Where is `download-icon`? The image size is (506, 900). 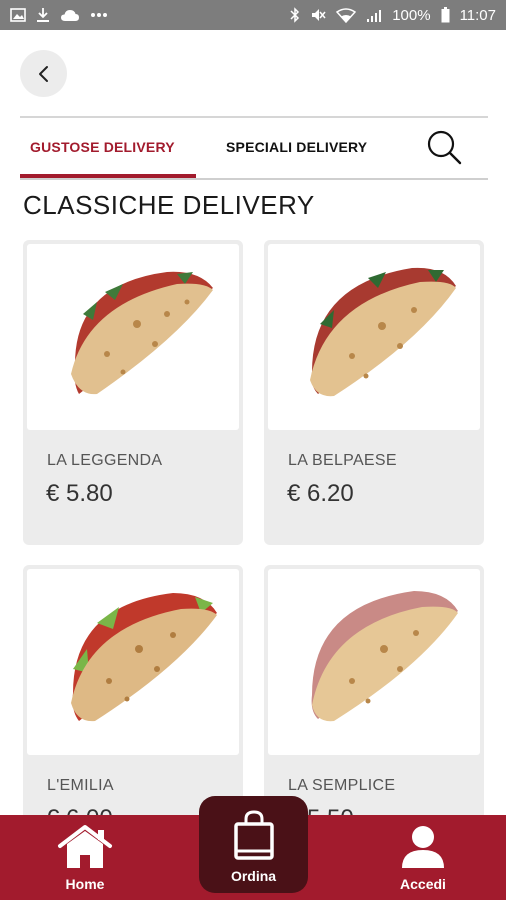
download-icon is located at coordinates (43, 15).